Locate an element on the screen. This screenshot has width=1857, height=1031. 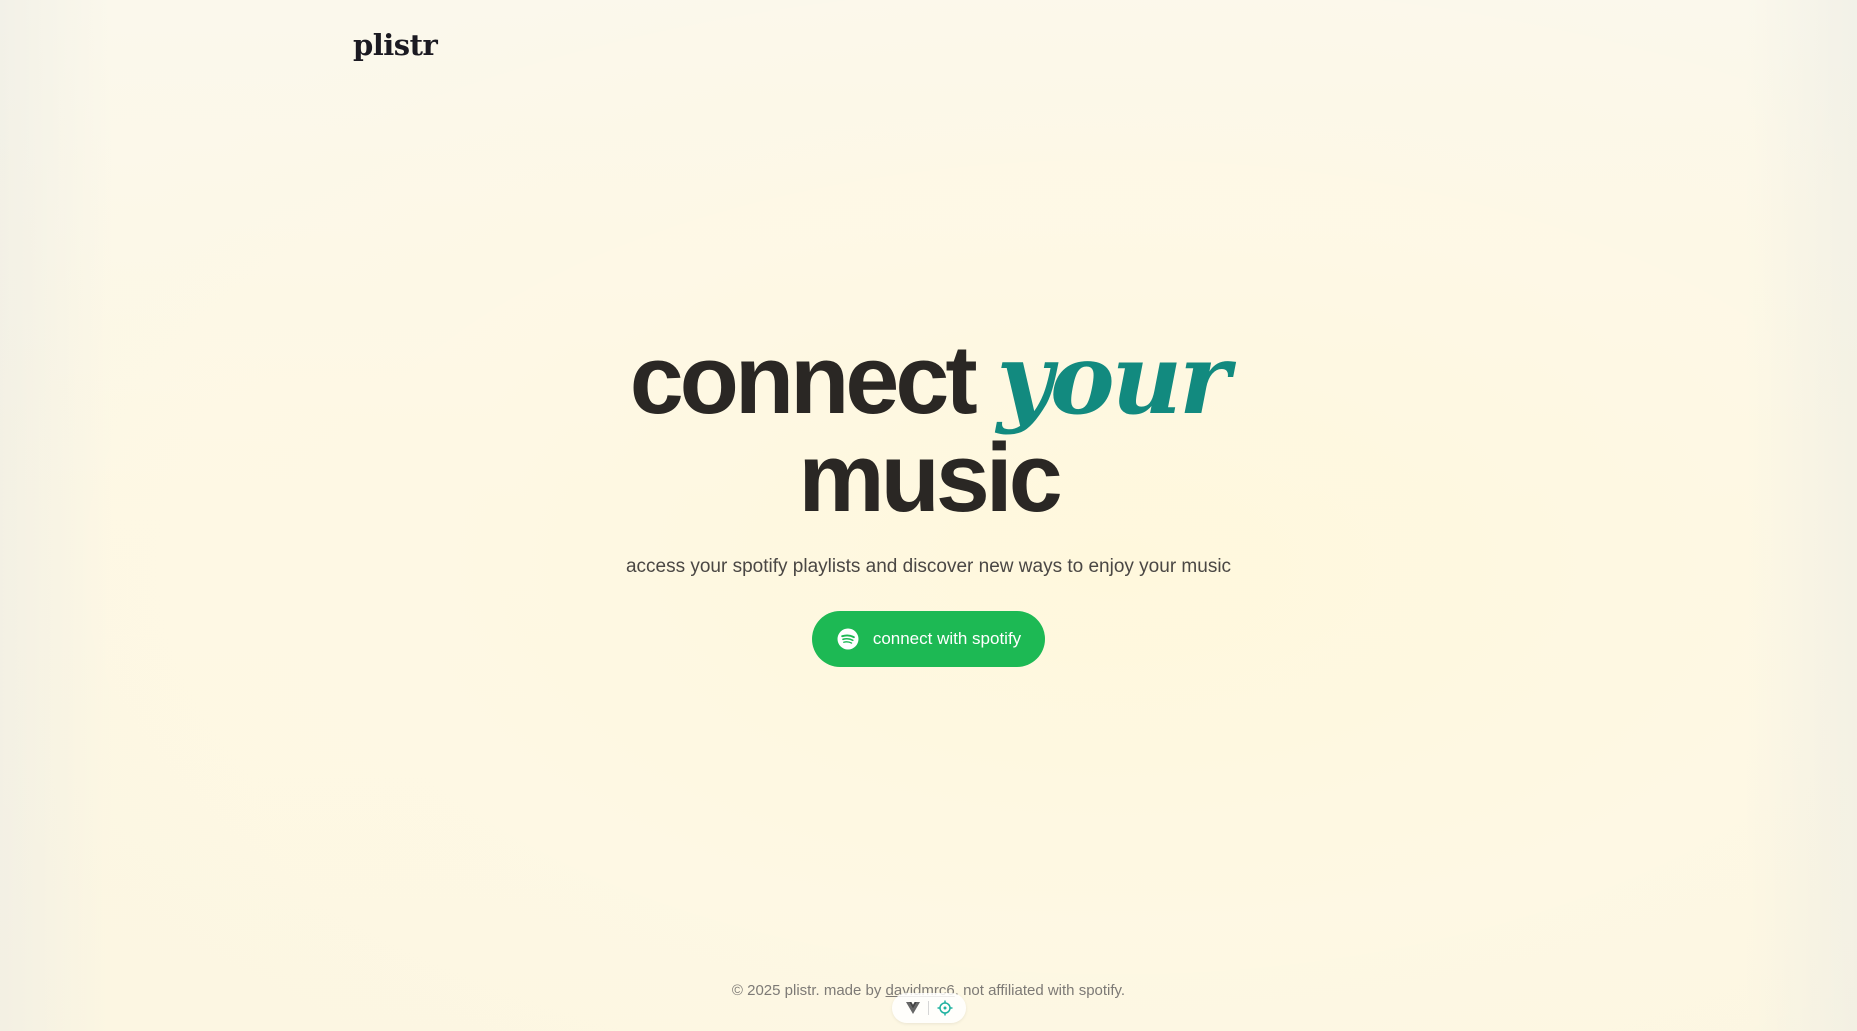
headline-accent-word: your is located at coordinates (1113, 379).